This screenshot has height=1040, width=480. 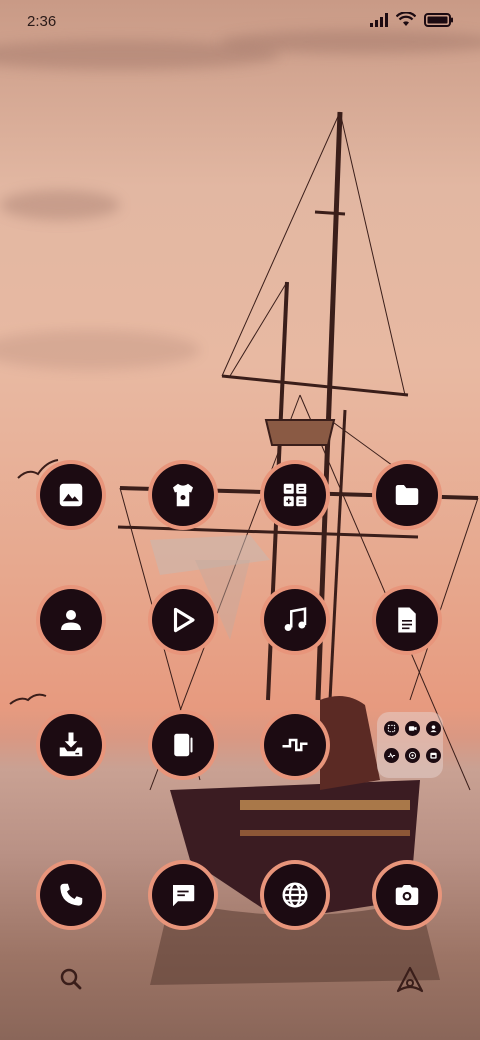 I want to click on messages-app, so click(x=183, y=895).